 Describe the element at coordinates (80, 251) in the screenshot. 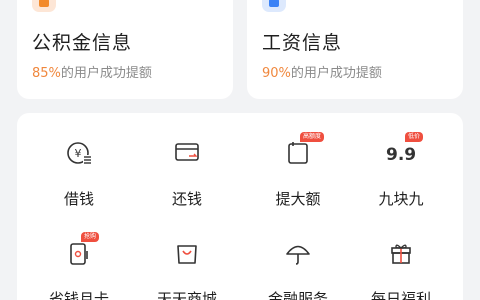

I see `phone-coupon-icon: 抢购` at that location.